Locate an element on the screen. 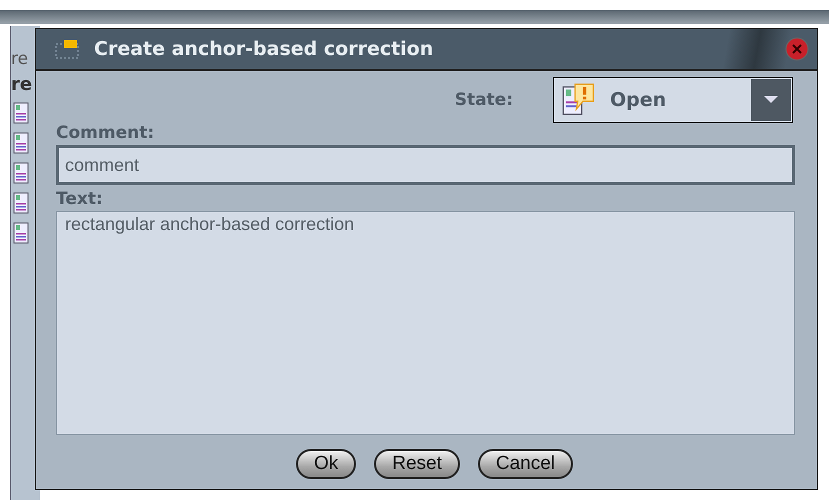 The width and height of the screenshot is (829, 500). dialog-button: Reset is located at coordinates (417, 464).